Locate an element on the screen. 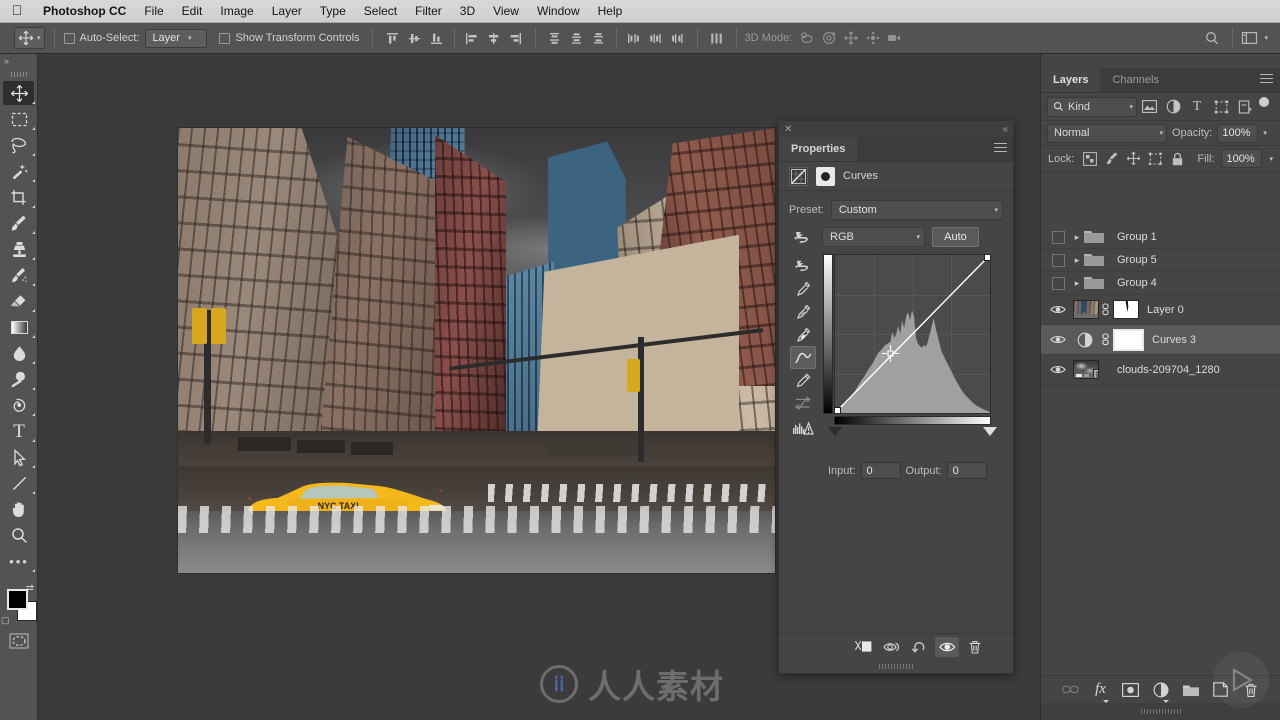  distribute-top-edges-icon is located at coordinates (555, 38).